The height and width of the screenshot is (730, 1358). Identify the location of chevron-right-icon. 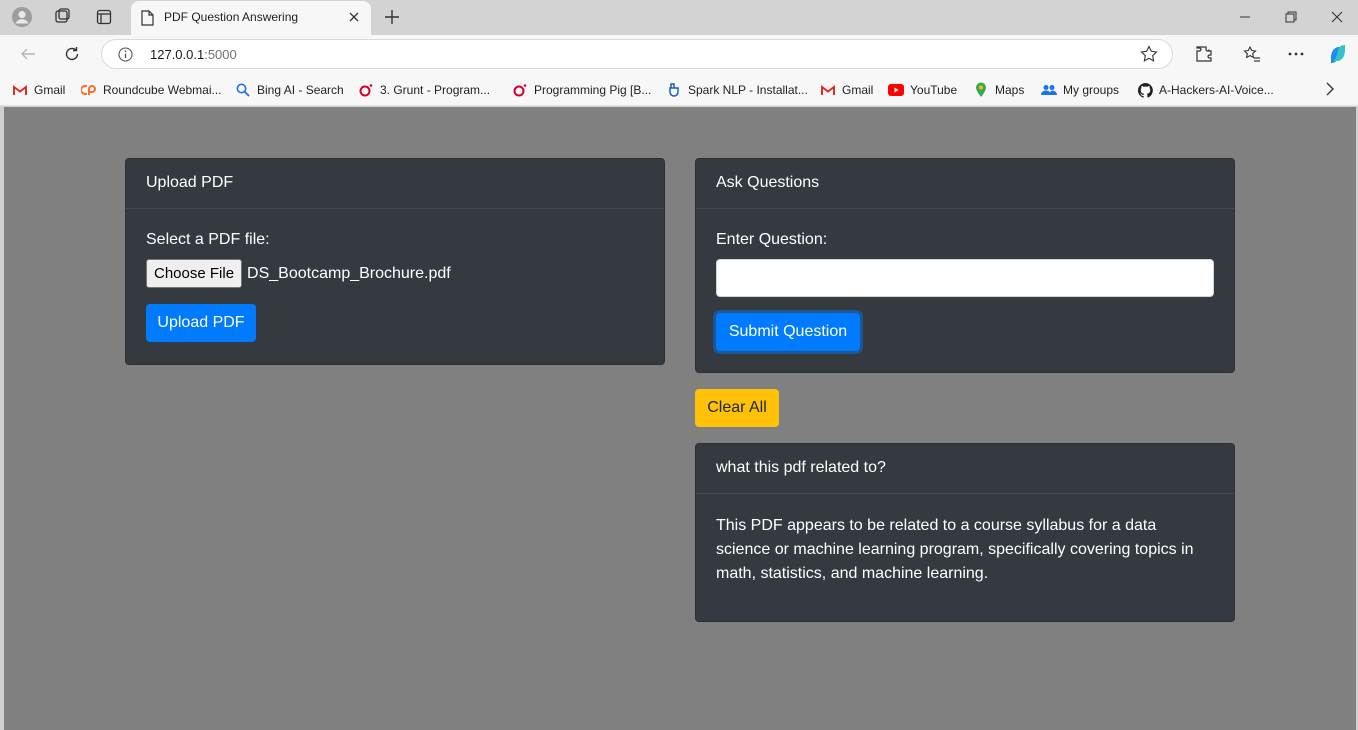
(1330, 91).